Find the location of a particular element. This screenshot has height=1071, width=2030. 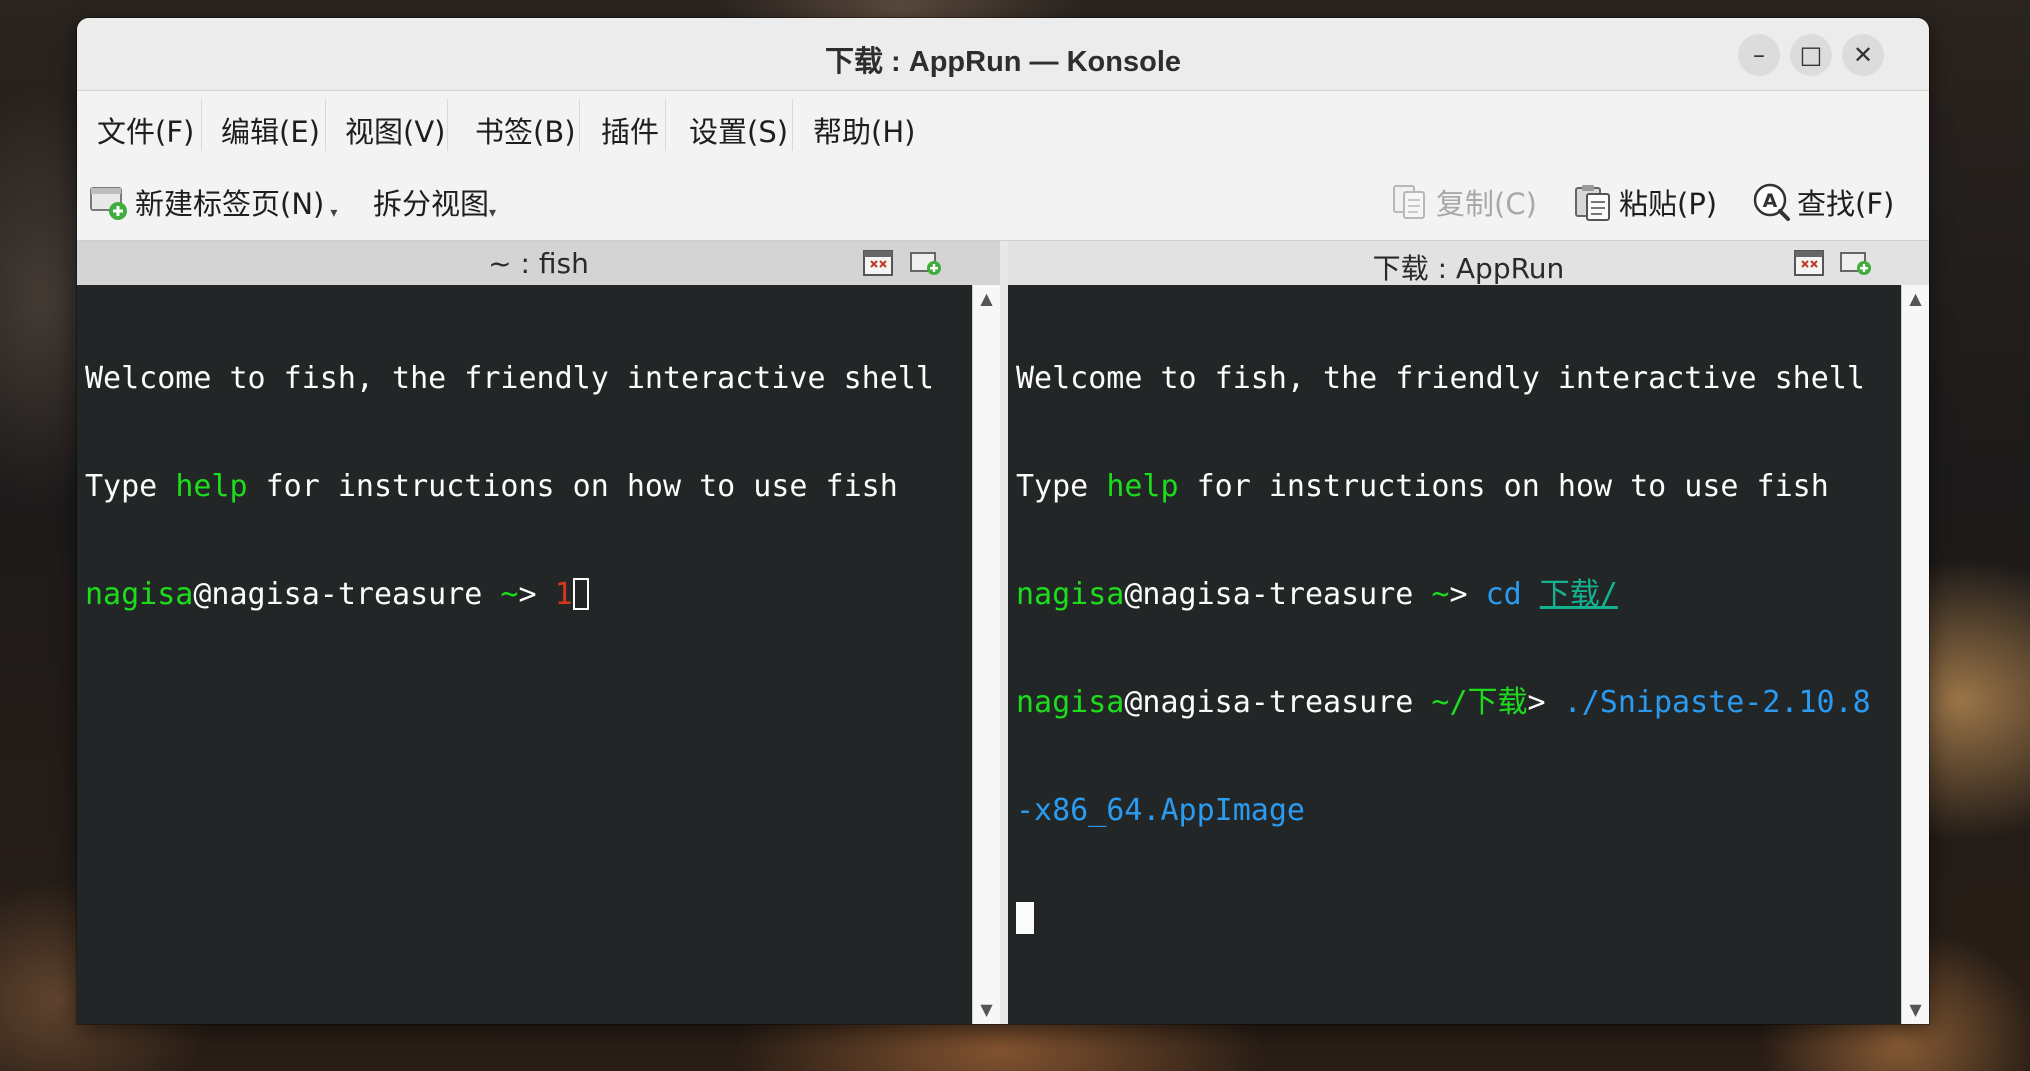

new-tab-label: 新建标签页(N) is located at coordinates (230, 204).